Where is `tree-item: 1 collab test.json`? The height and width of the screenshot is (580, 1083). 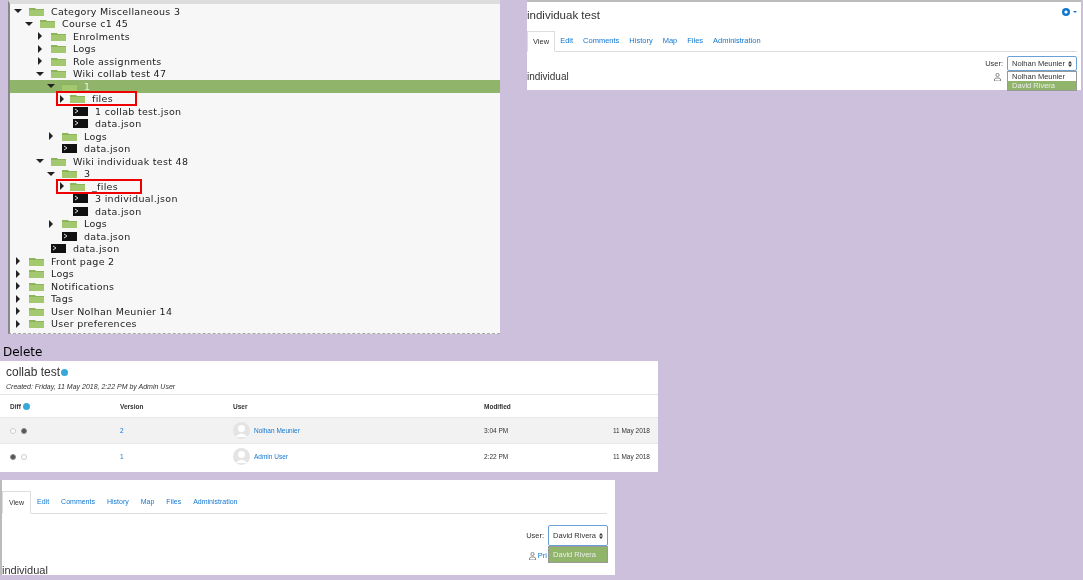 tree-item: 1 collab test.json is located at coordinates (138, 111).